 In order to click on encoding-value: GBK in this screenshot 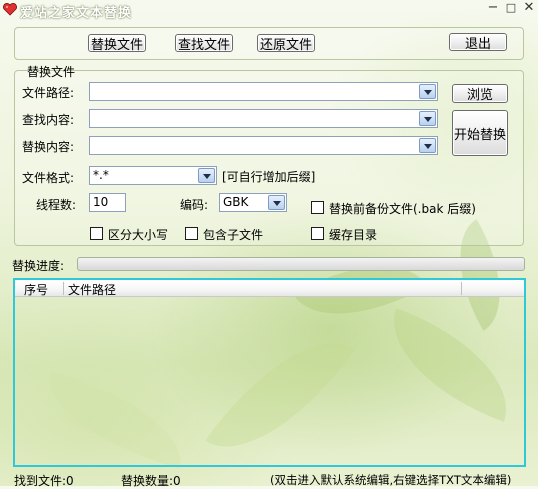, I will do `click(236, 202)`.